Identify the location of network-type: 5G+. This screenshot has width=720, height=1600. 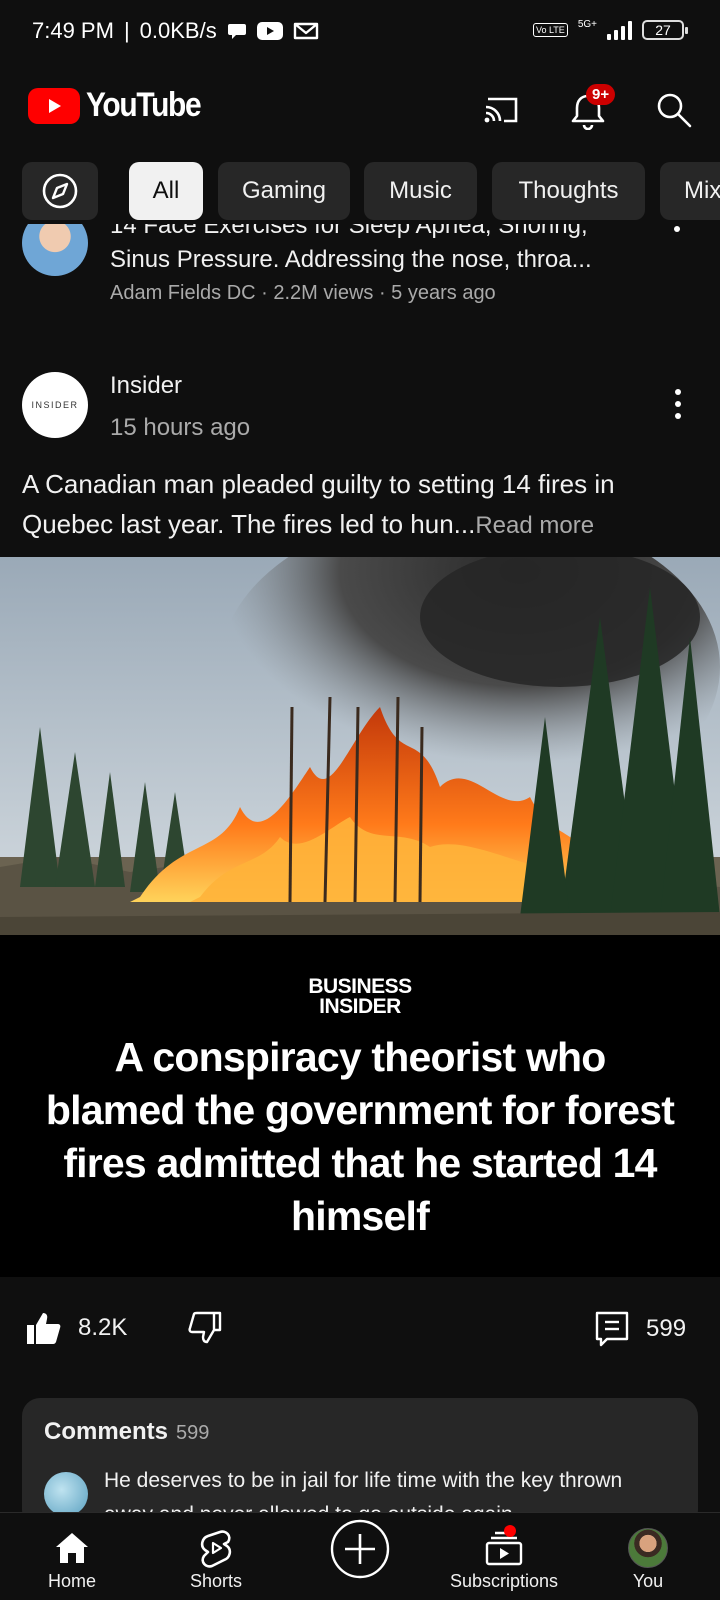
(587, 24).